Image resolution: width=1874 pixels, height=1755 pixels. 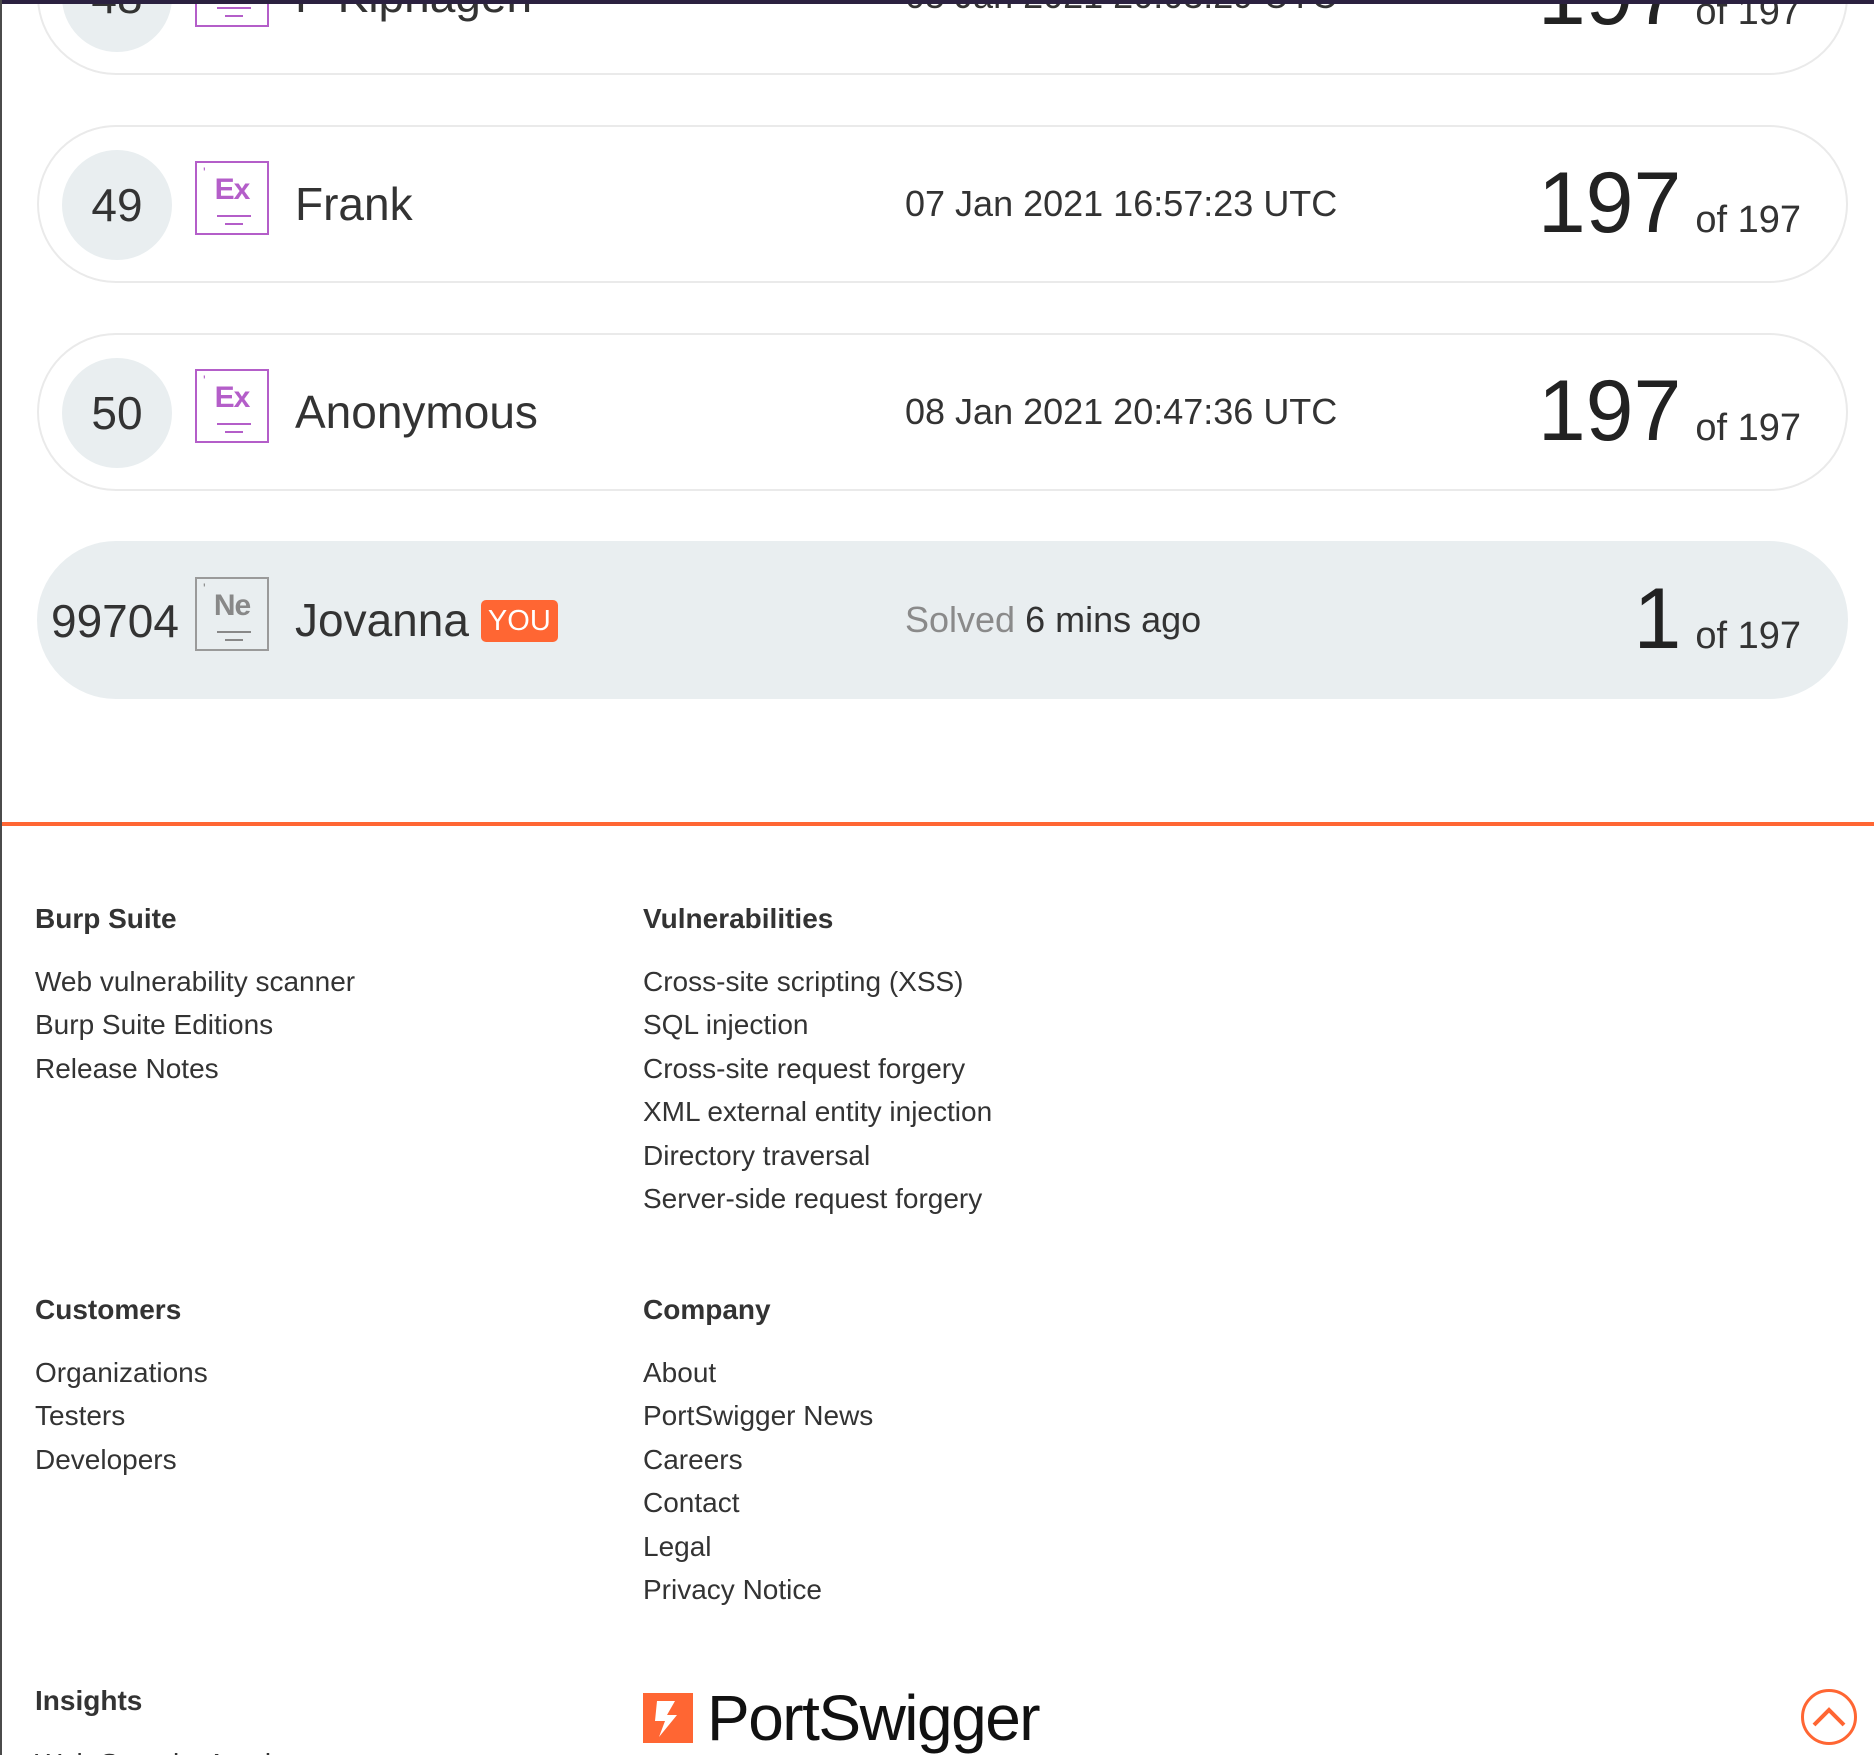 What do you see at coordinates (817, 1198) in the screenshot?
I see `footer-link: Server-side request forgery` at bounding box center [817, 1198].